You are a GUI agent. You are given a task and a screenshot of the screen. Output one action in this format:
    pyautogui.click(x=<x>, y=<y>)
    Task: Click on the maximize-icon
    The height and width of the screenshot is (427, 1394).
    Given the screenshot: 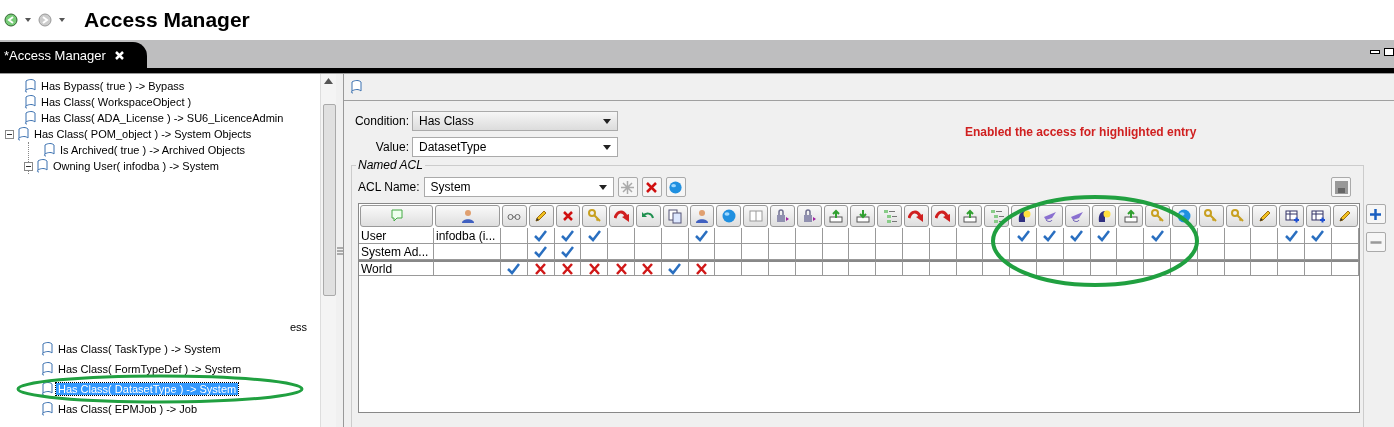 What is the action you would take?
    pyautogui.click(x=1389, y=52)
    